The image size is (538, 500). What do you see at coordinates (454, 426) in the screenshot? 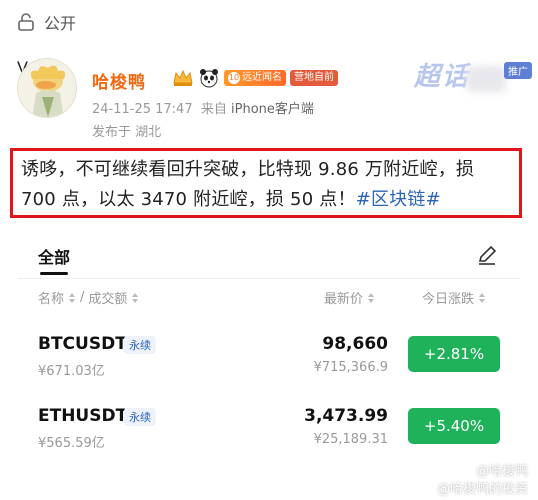
I see `change-badge: +5.40%` at bounding box center [454, 426].